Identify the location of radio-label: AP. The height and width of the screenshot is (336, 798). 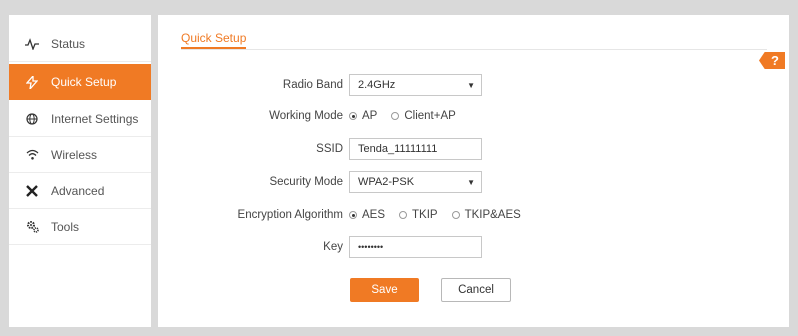
(370, 116).